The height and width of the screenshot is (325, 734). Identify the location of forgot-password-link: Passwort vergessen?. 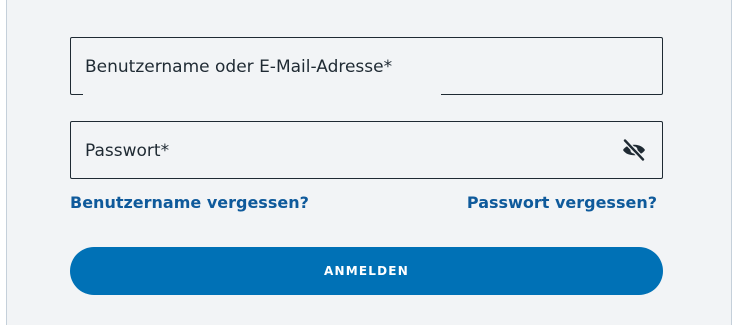
(562, 202).